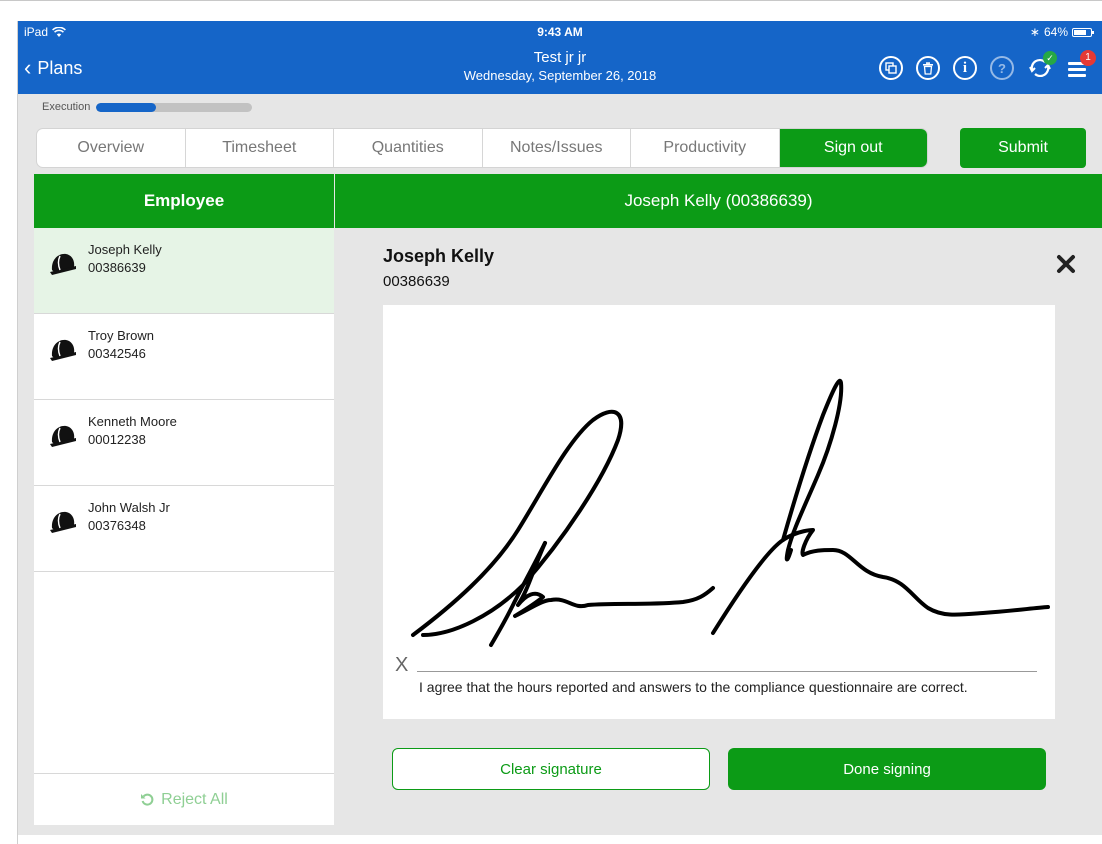  I want to click on help-glyph: ?, so click(1002, 68).